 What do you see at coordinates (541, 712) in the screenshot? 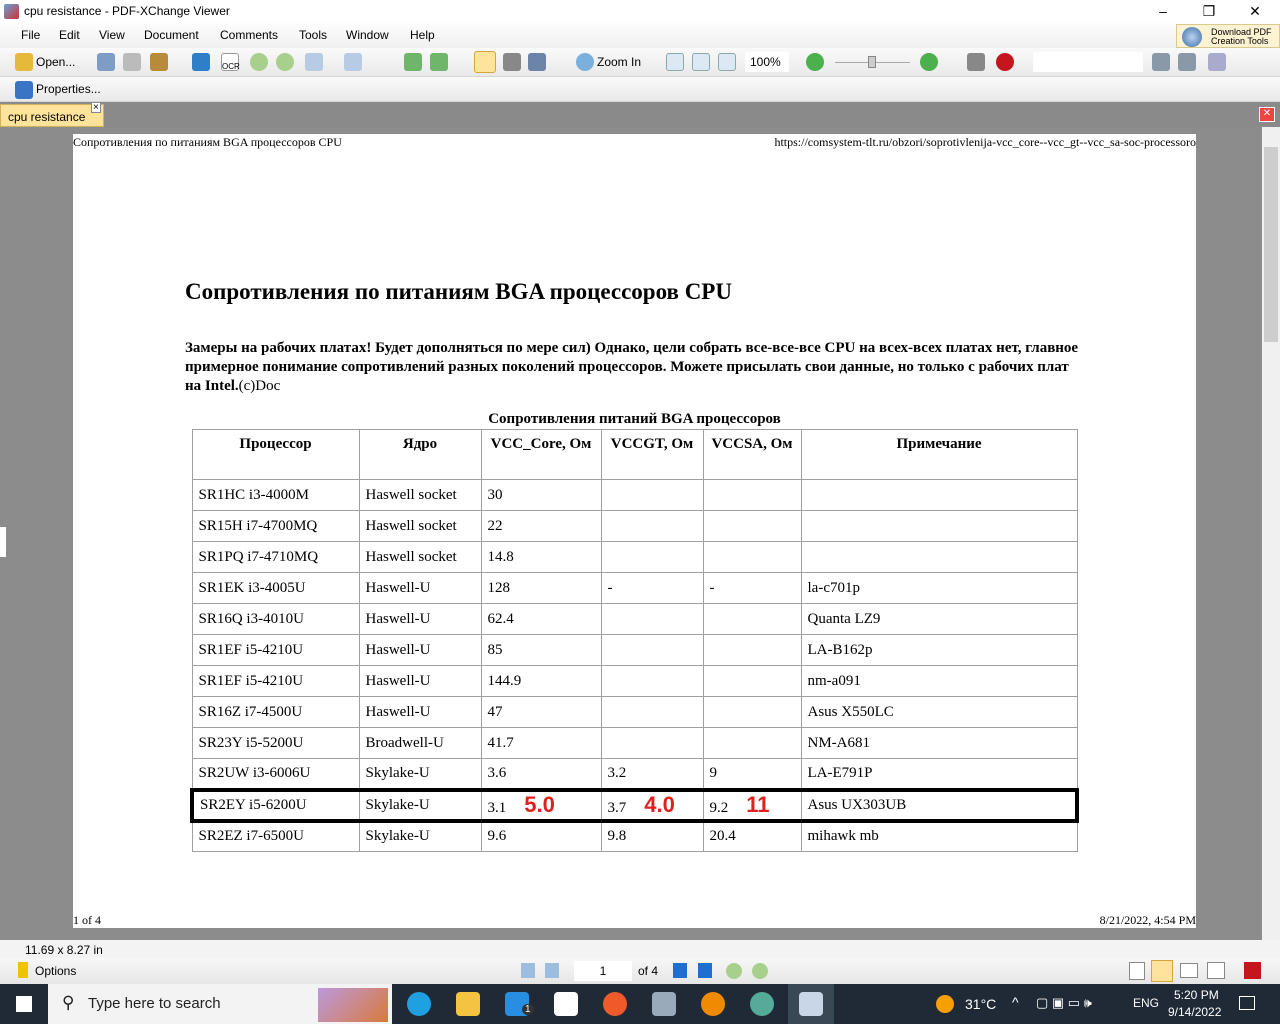
I see `table-cell: 47` at bounding box center [541, 712].